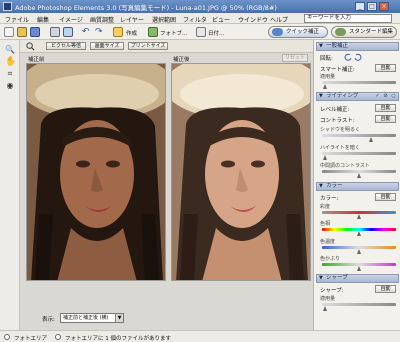 The image size is (400, 342). What do you see at coordinates (71, 19) in the screenshot?
I see `menu-image: イメージ` at bounding box center [71, 19].